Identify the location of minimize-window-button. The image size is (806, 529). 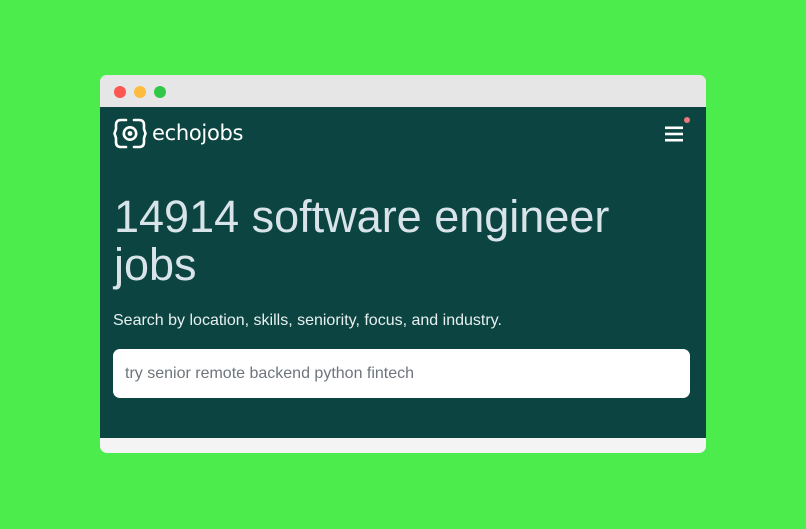
(140, 92).